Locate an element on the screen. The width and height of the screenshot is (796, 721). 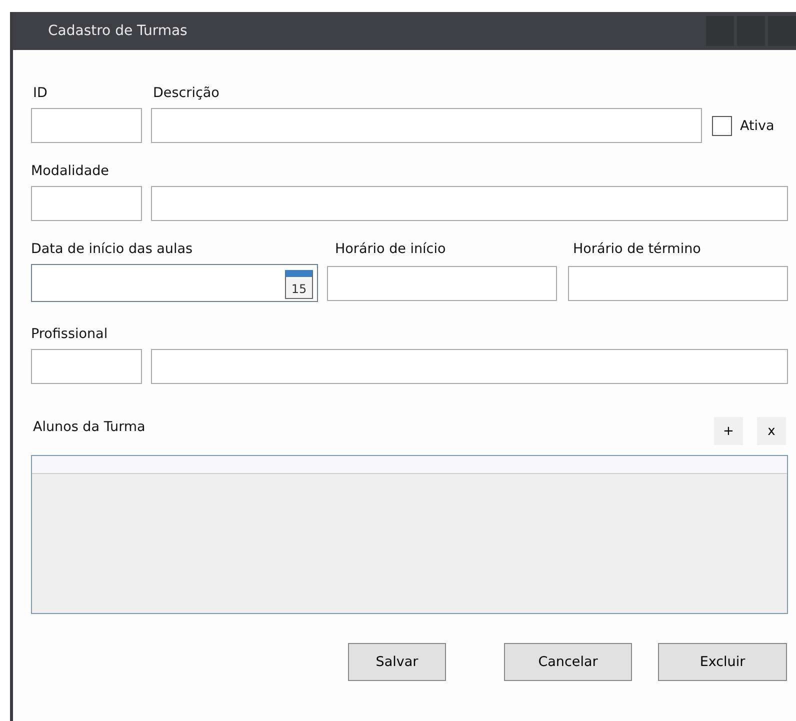
field-label: Profissional is located at coordinates (69, 334).